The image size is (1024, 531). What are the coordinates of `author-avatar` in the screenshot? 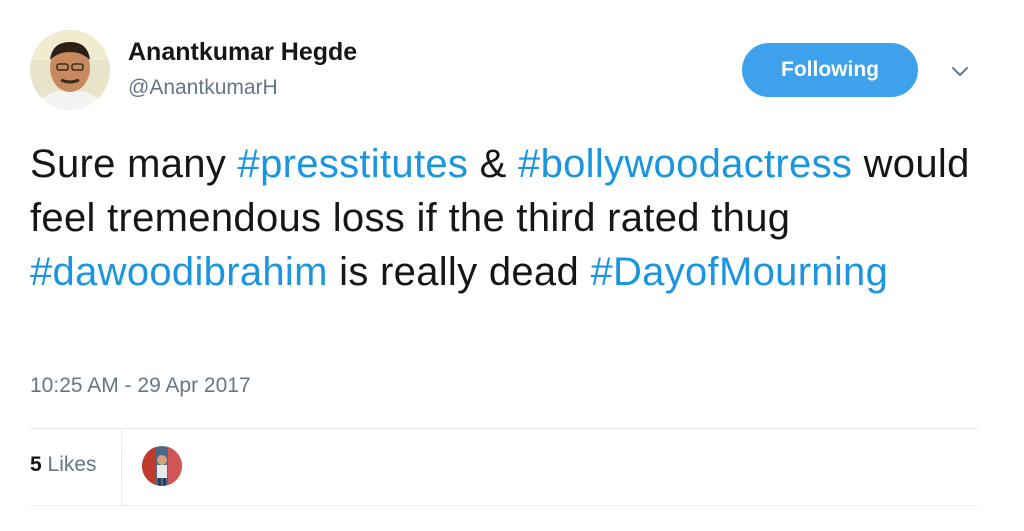 It's located at (70, 70).